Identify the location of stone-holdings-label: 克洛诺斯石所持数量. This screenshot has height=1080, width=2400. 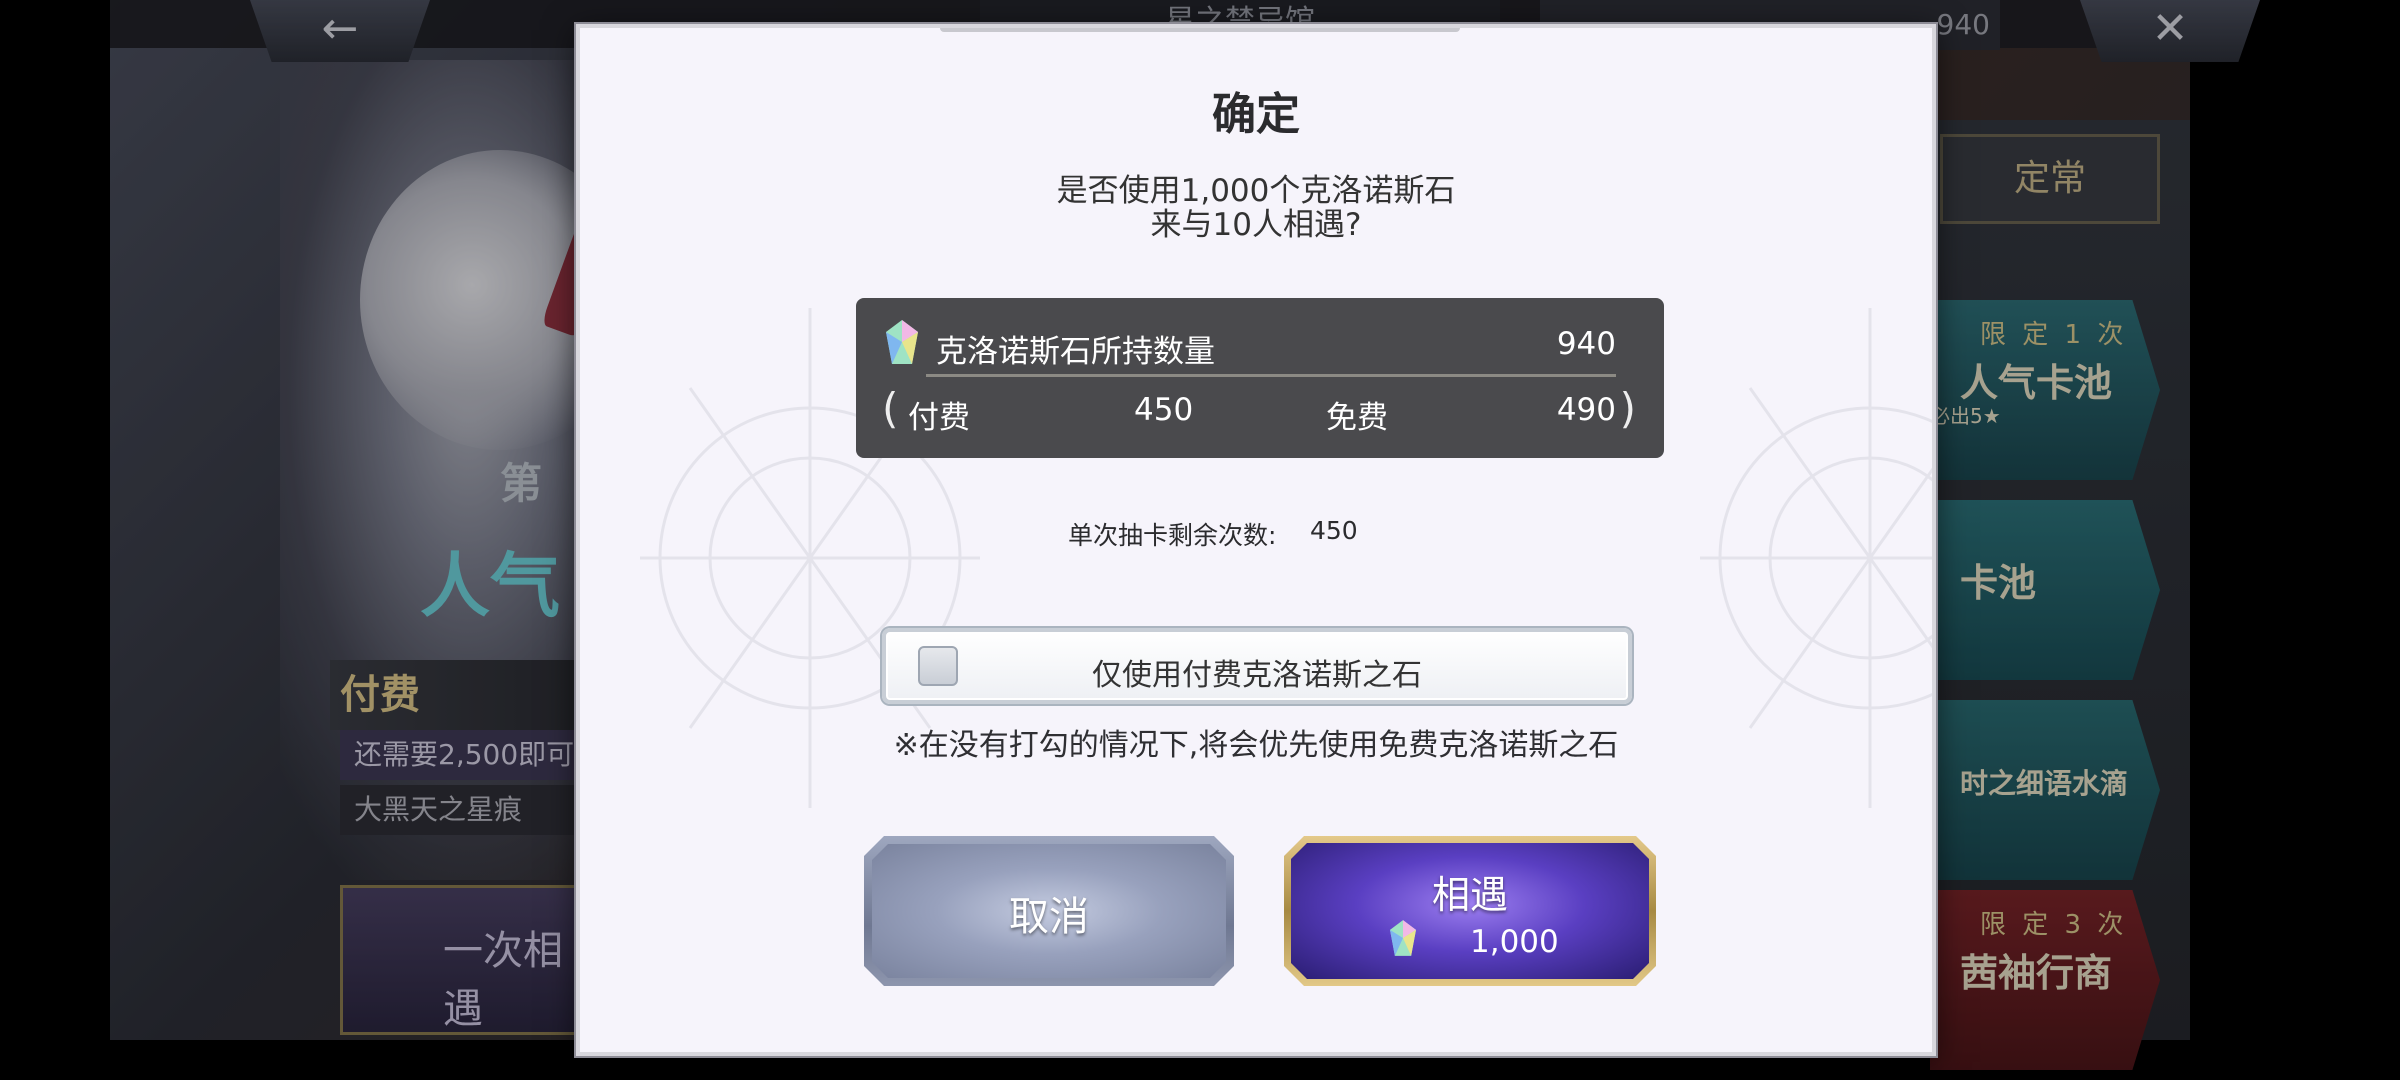
(1075, 352).